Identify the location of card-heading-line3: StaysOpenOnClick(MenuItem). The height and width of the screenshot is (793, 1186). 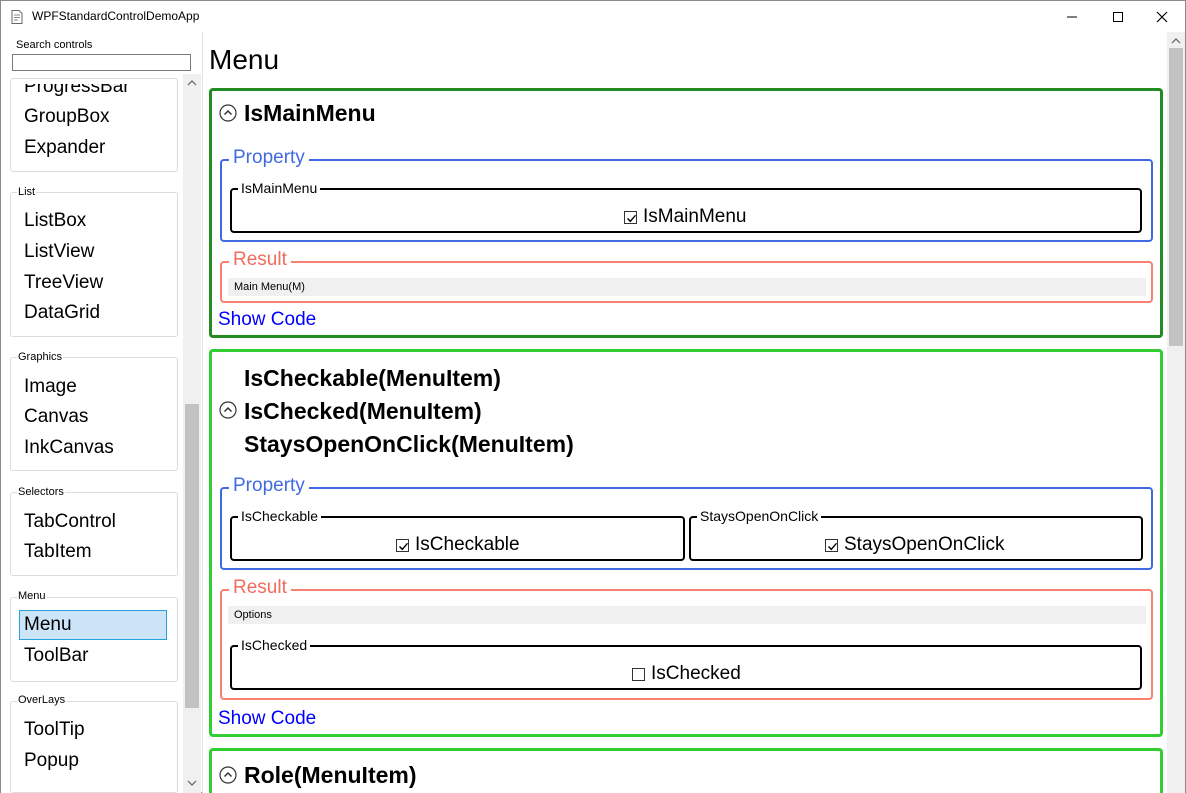
(409, 444).